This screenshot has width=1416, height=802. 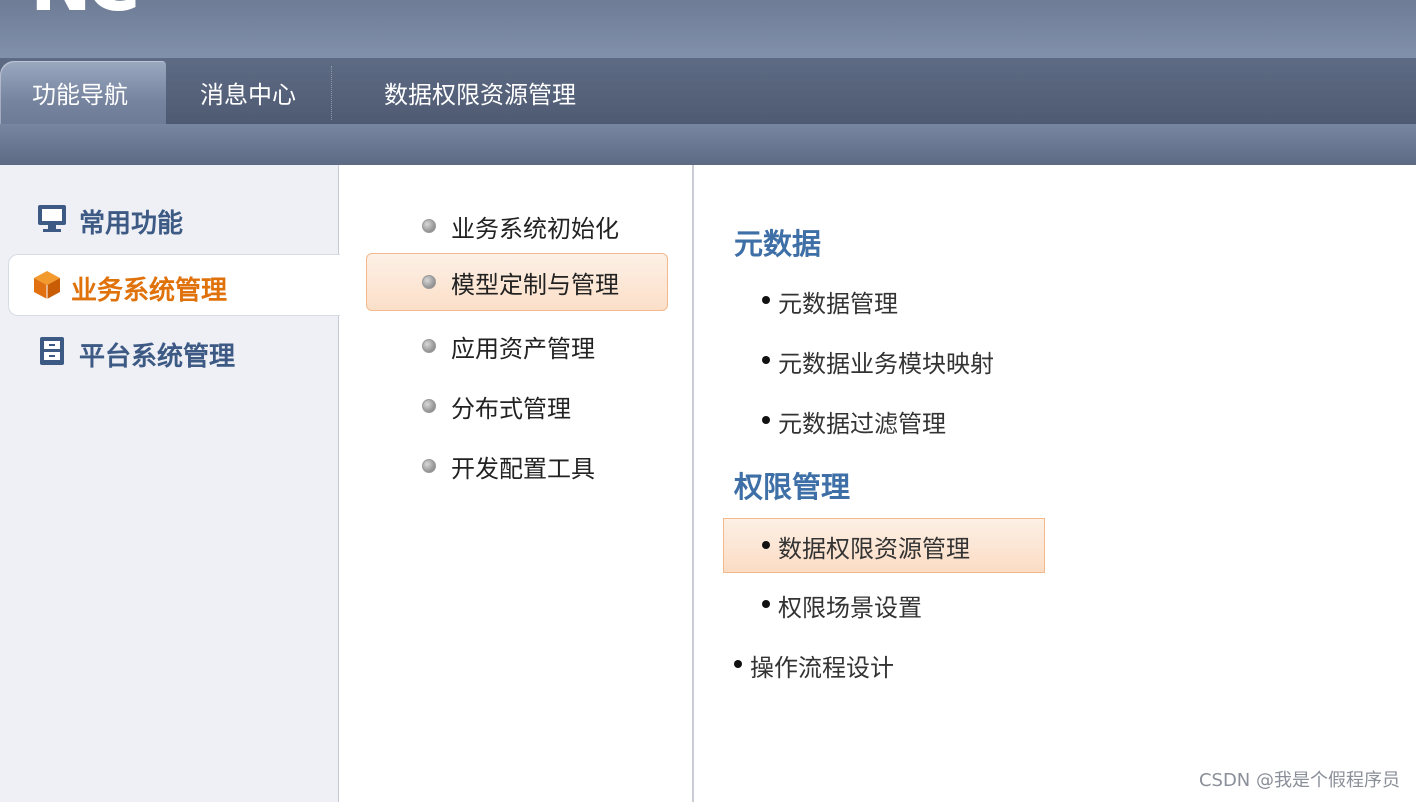 What do you see at coordinates (157, 357) in the screenshot?
I see `sidebar-item-label: 平台系统管理` at bounding box center [157, 357].